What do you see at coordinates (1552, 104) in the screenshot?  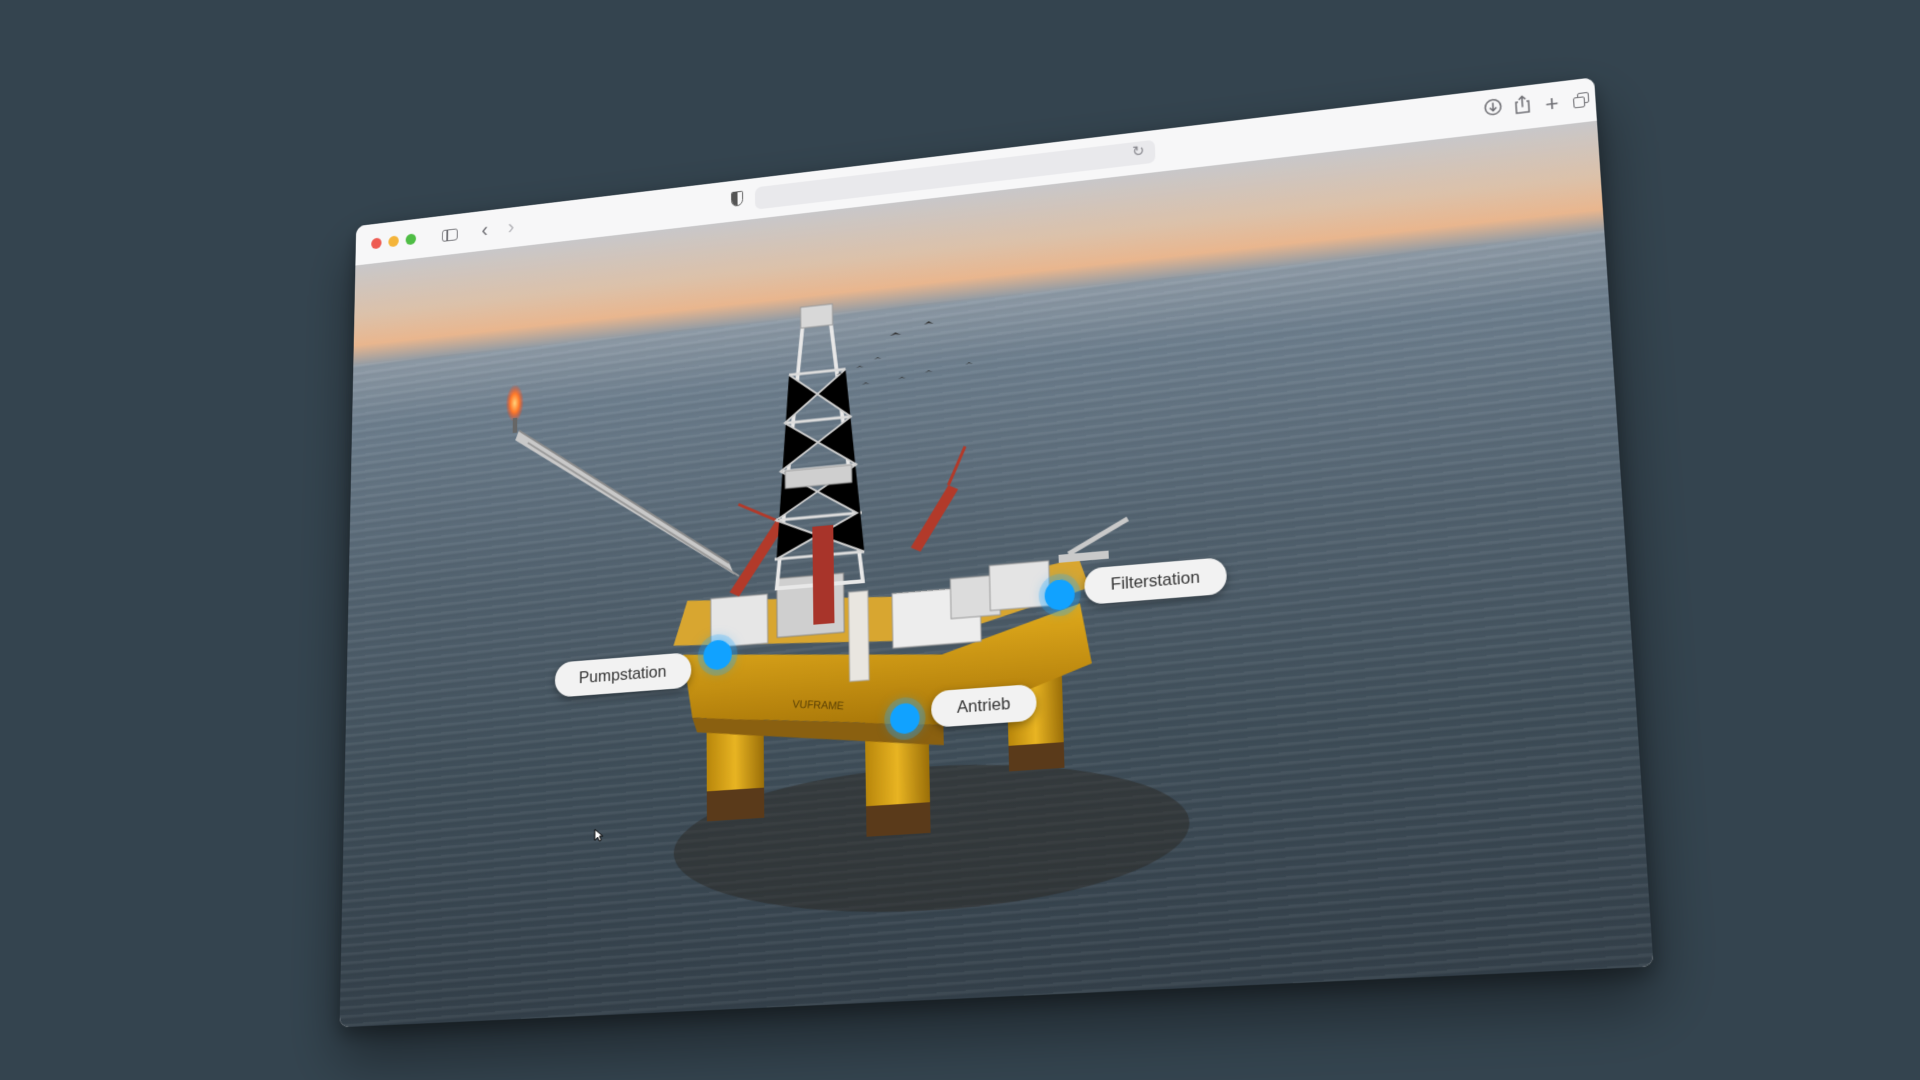 I see `new-tab-icon: +` at bounding box center [1552, 104].